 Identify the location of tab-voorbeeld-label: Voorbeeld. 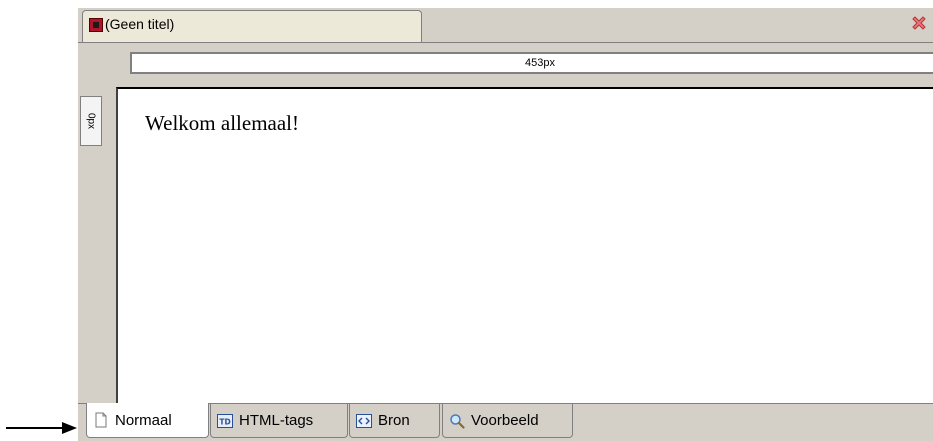
(505, 420).